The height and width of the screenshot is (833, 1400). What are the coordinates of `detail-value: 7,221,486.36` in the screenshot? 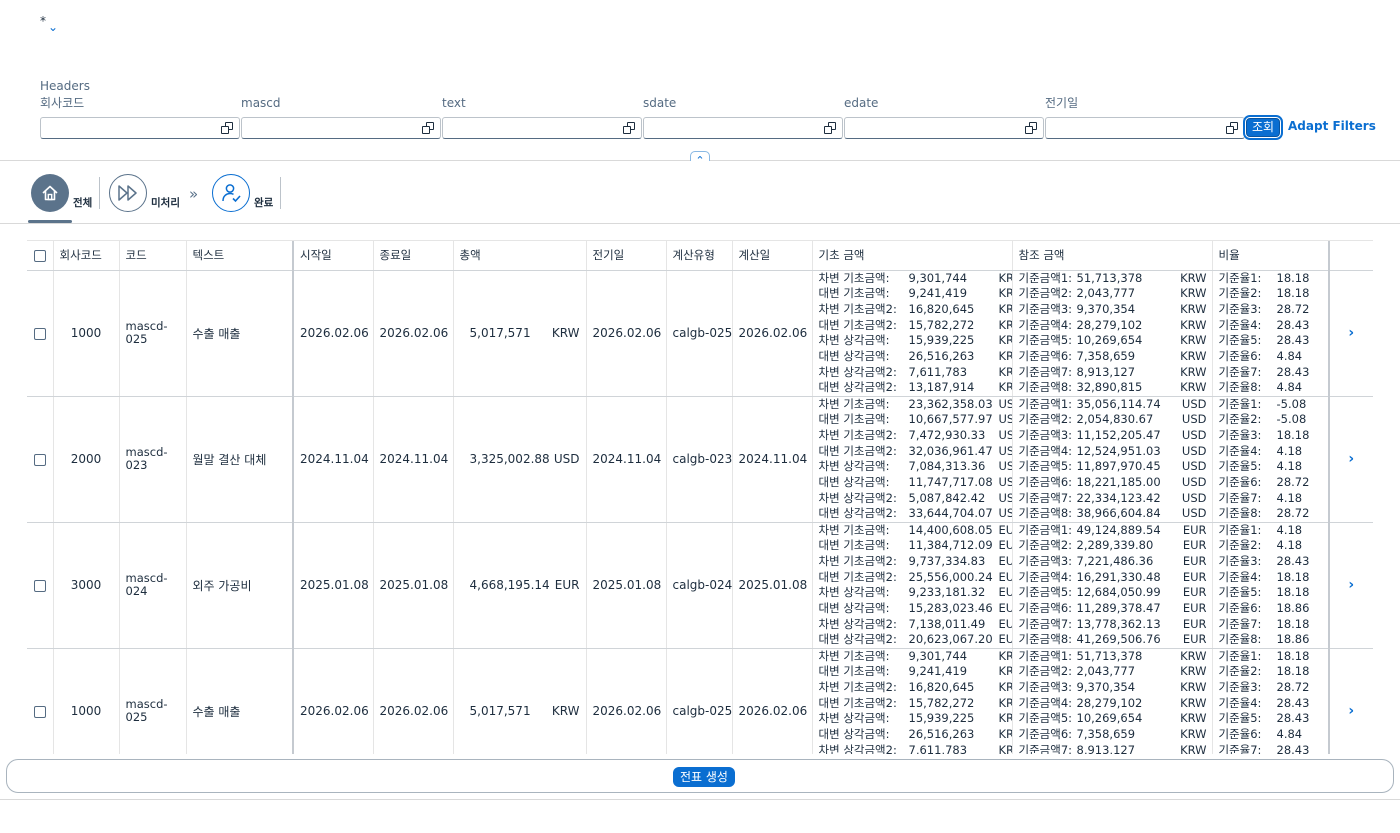 It's located at (1115, 560).